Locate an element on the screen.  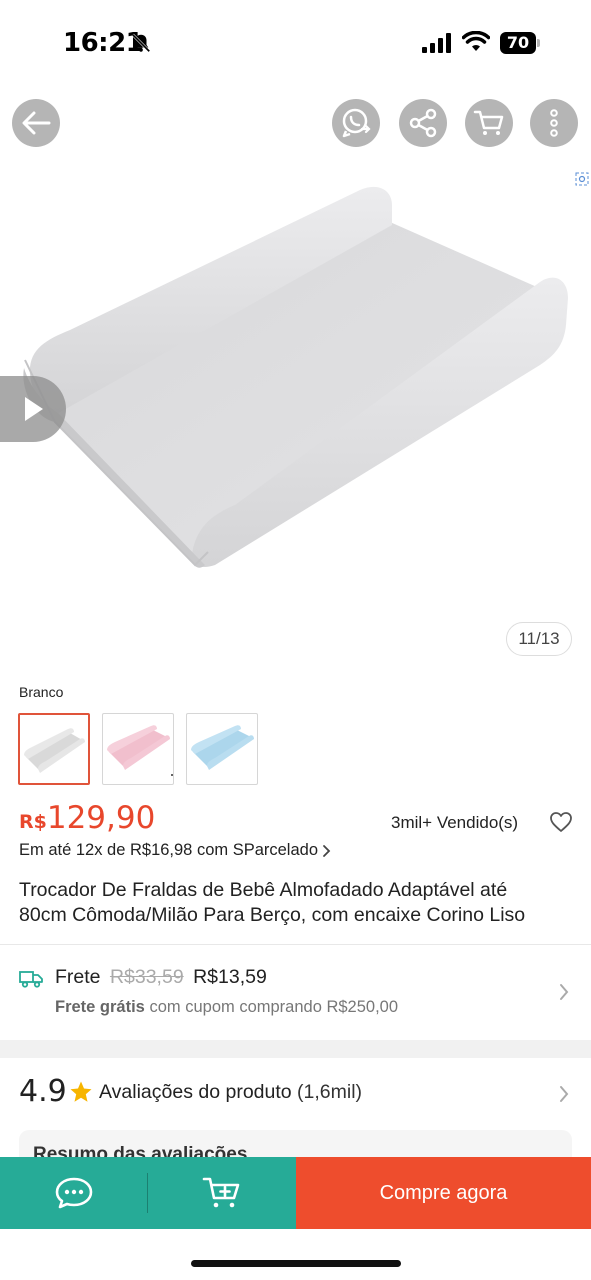
play-icon is located at coordinates (34, 409).